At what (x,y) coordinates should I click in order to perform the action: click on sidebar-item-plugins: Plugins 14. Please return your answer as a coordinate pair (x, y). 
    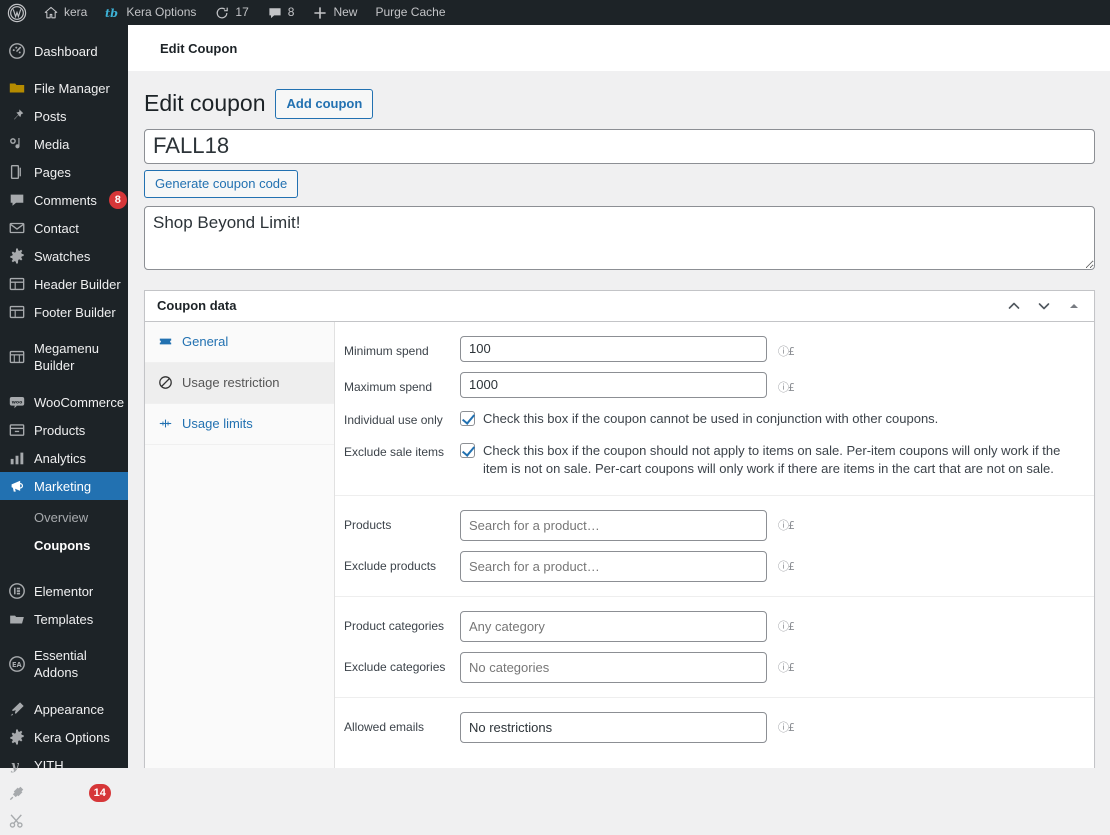
    Looking at the image, I should click on (64, 793).